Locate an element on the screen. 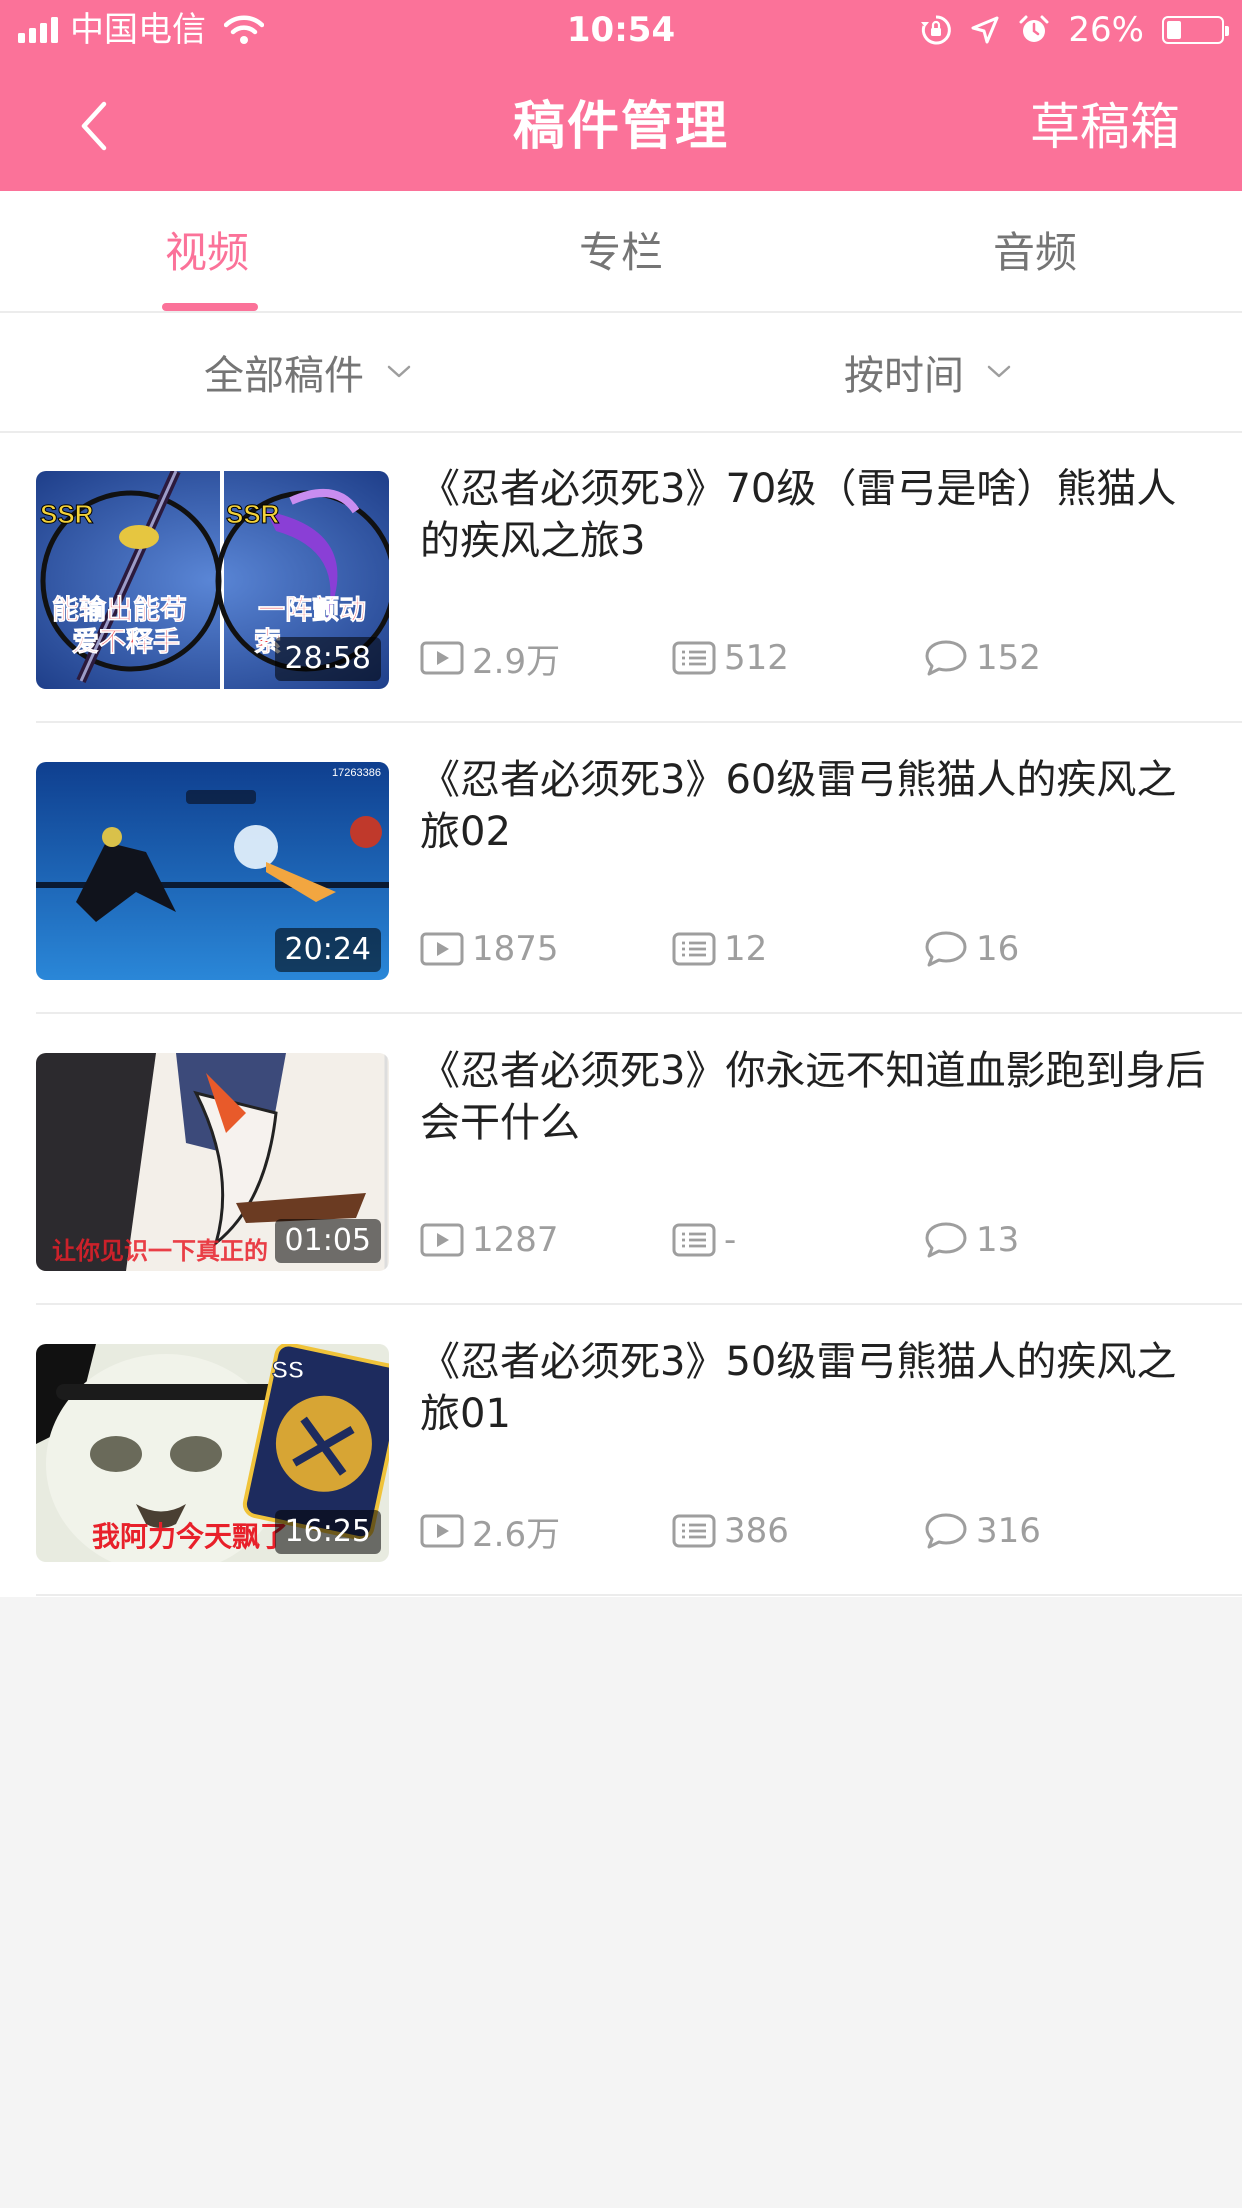 The height and width of the screenshot is (2208, 1242). video-stats: 2.9万 512 152 is located at coordinates (815, 658).